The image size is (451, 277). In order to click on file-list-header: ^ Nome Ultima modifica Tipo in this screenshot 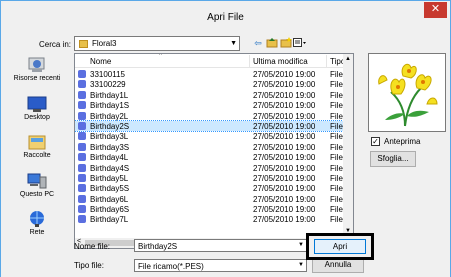, I will do `click(214, 61)`.